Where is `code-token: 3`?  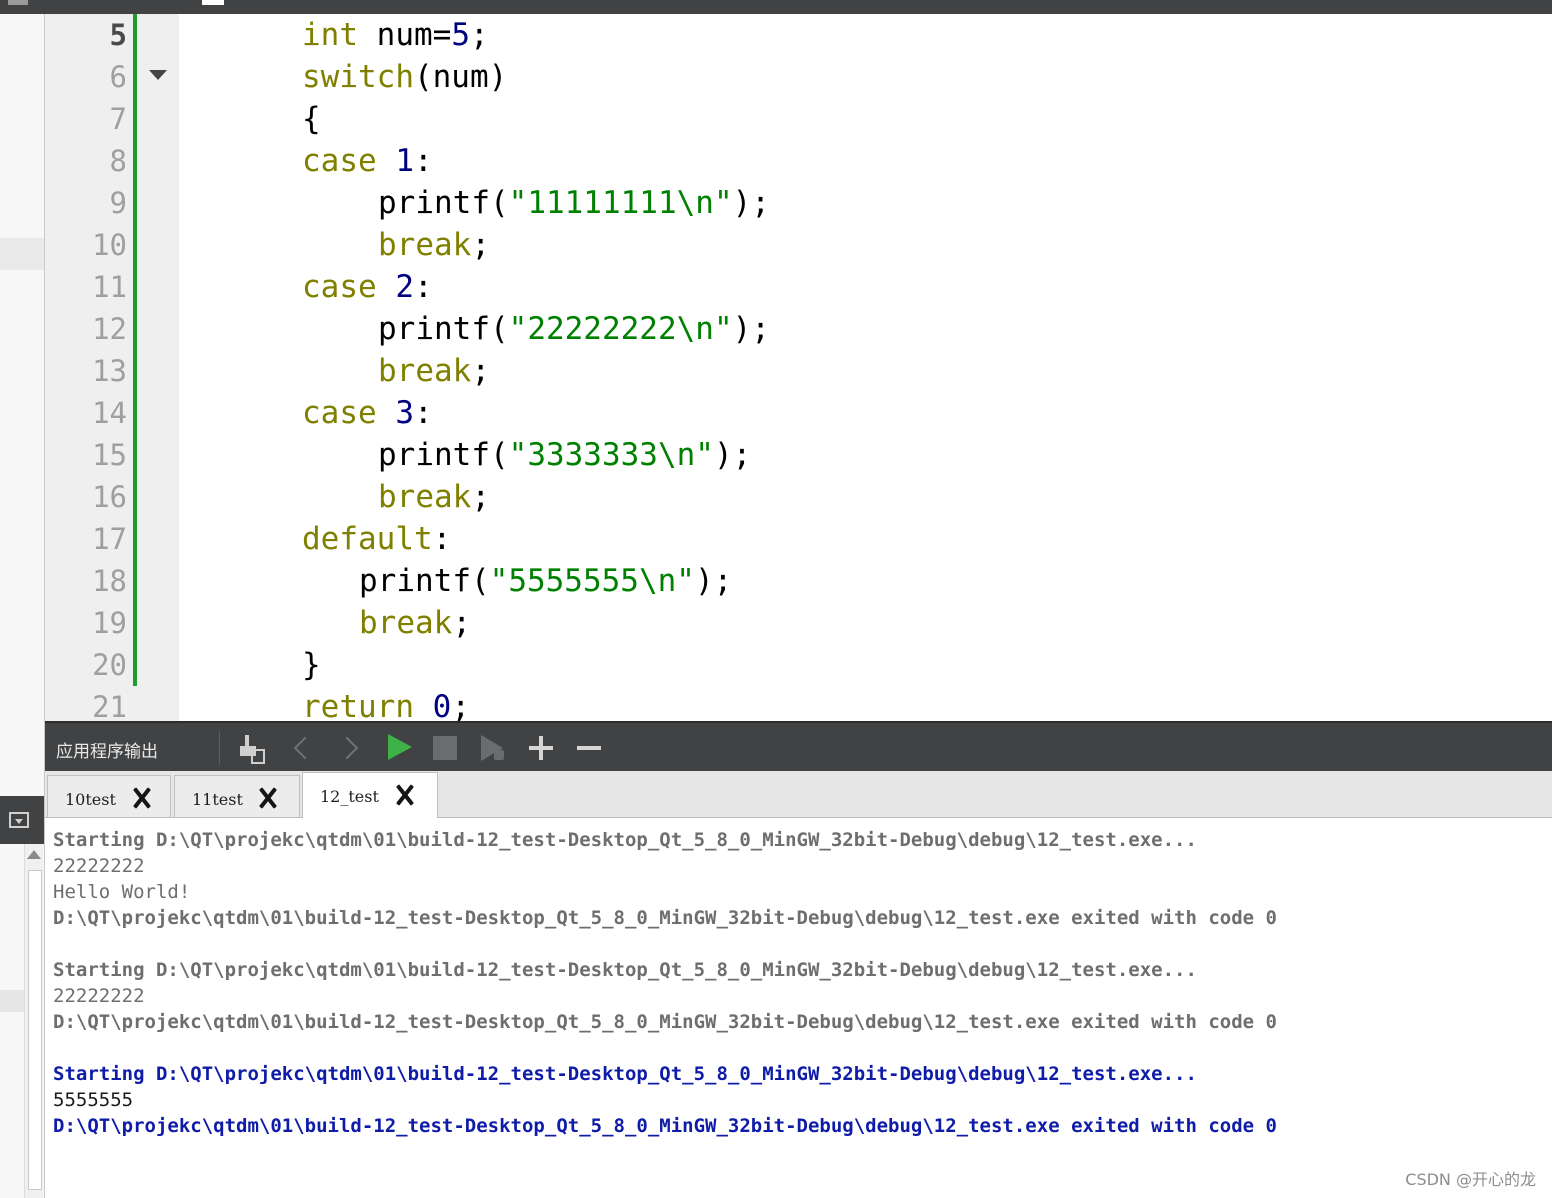 code-token: 3 is located at coordinates (404, 413).